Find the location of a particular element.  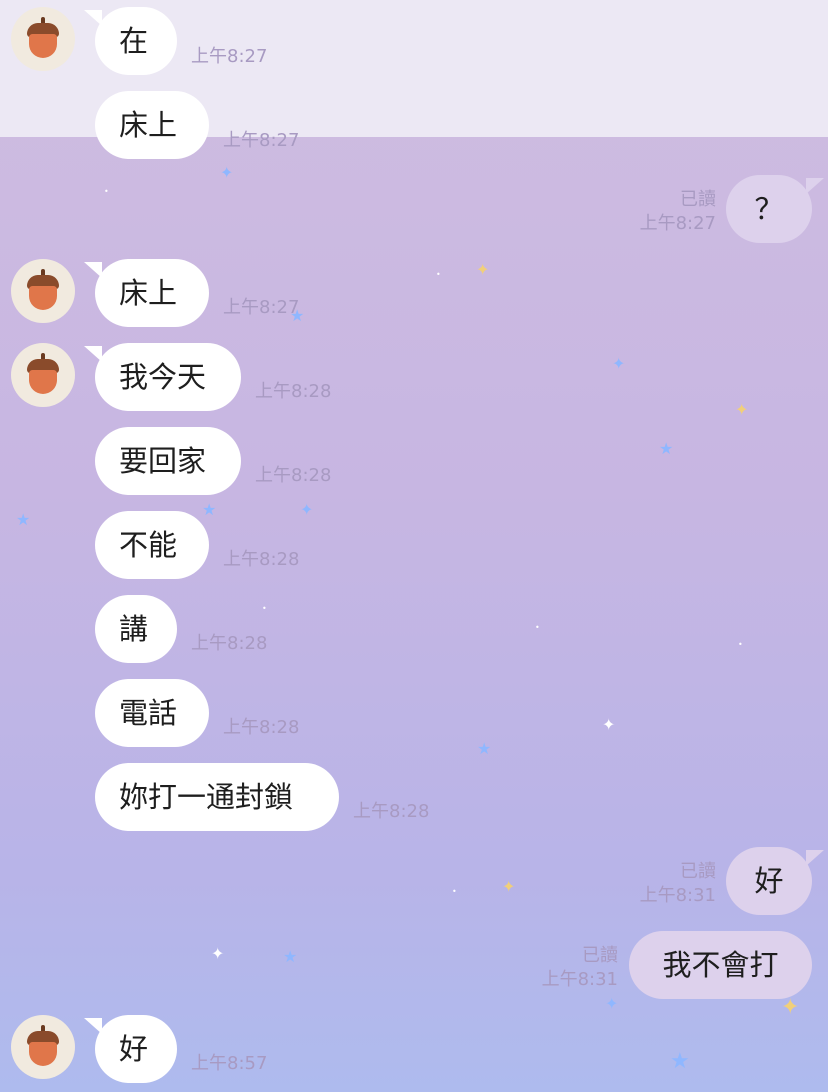

timestamp: 上午8:57 is located at coordinates (229, 1063).